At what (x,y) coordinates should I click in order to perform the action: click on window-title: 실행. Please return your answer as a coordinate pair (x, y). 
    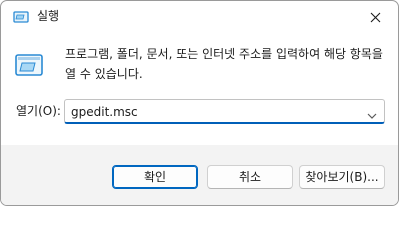
    Looking at the image, I should click on (48, 16).